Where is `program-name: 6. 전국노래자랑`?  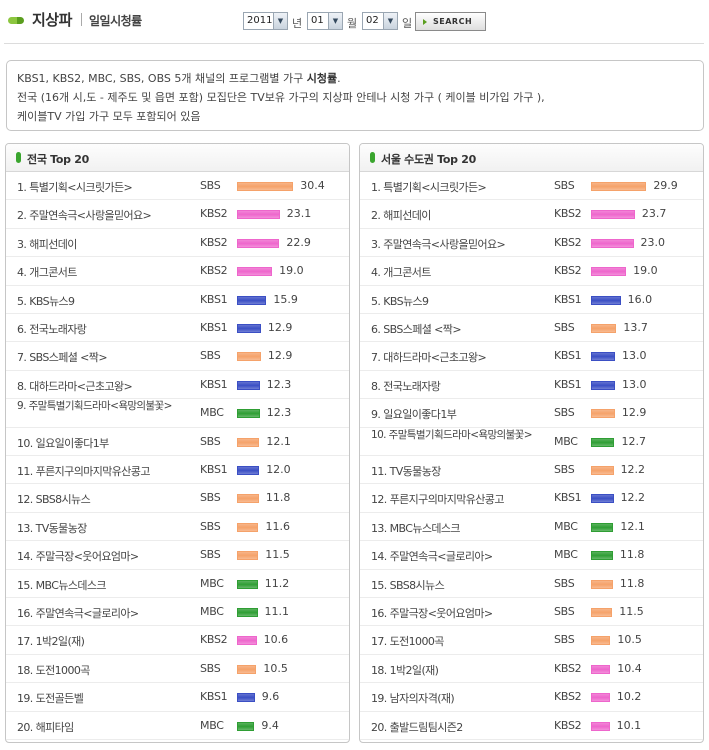
program-name: 6. 전국노래자랑 is located at coordinates (107, 329).